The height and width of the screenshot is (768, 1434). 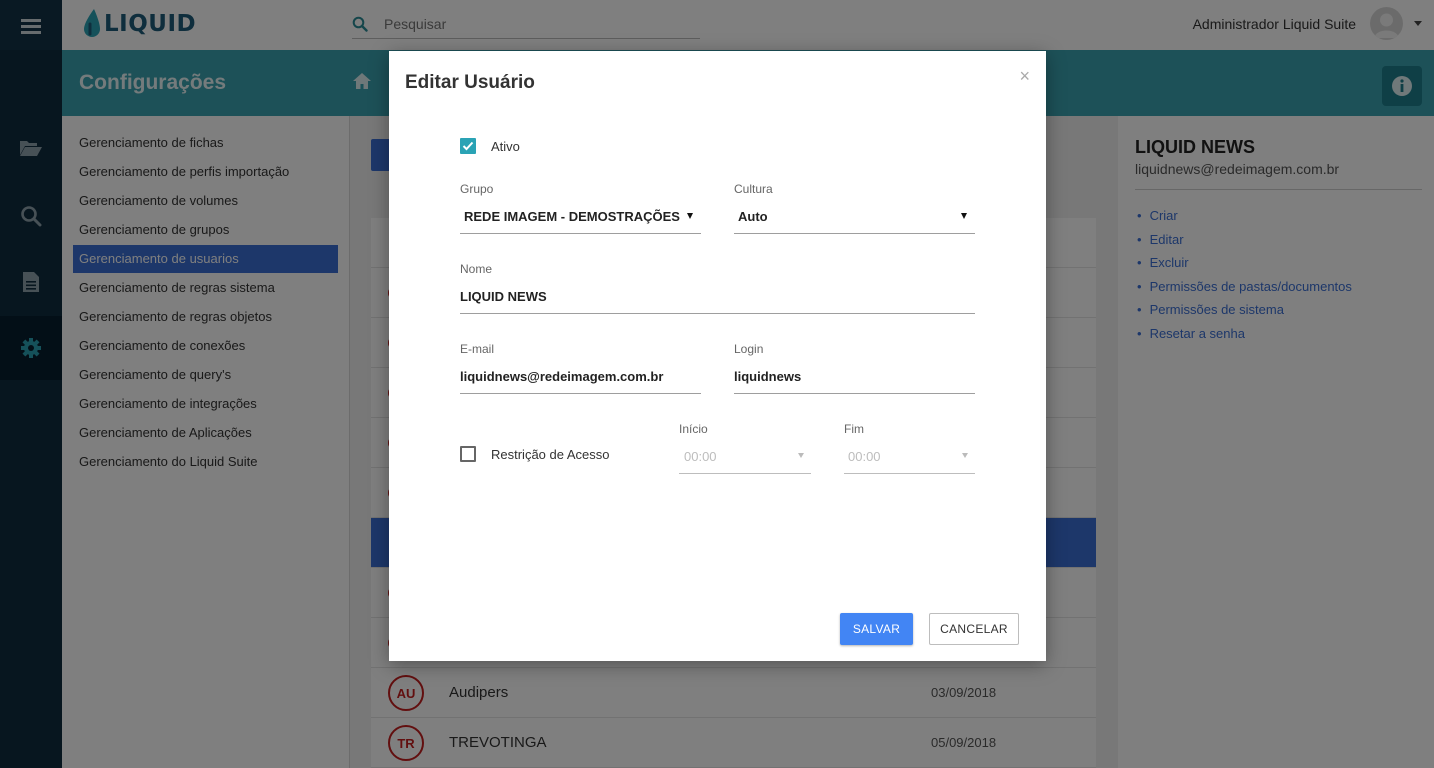 I want to click on active-checkbox, so click(x=468, y=146).